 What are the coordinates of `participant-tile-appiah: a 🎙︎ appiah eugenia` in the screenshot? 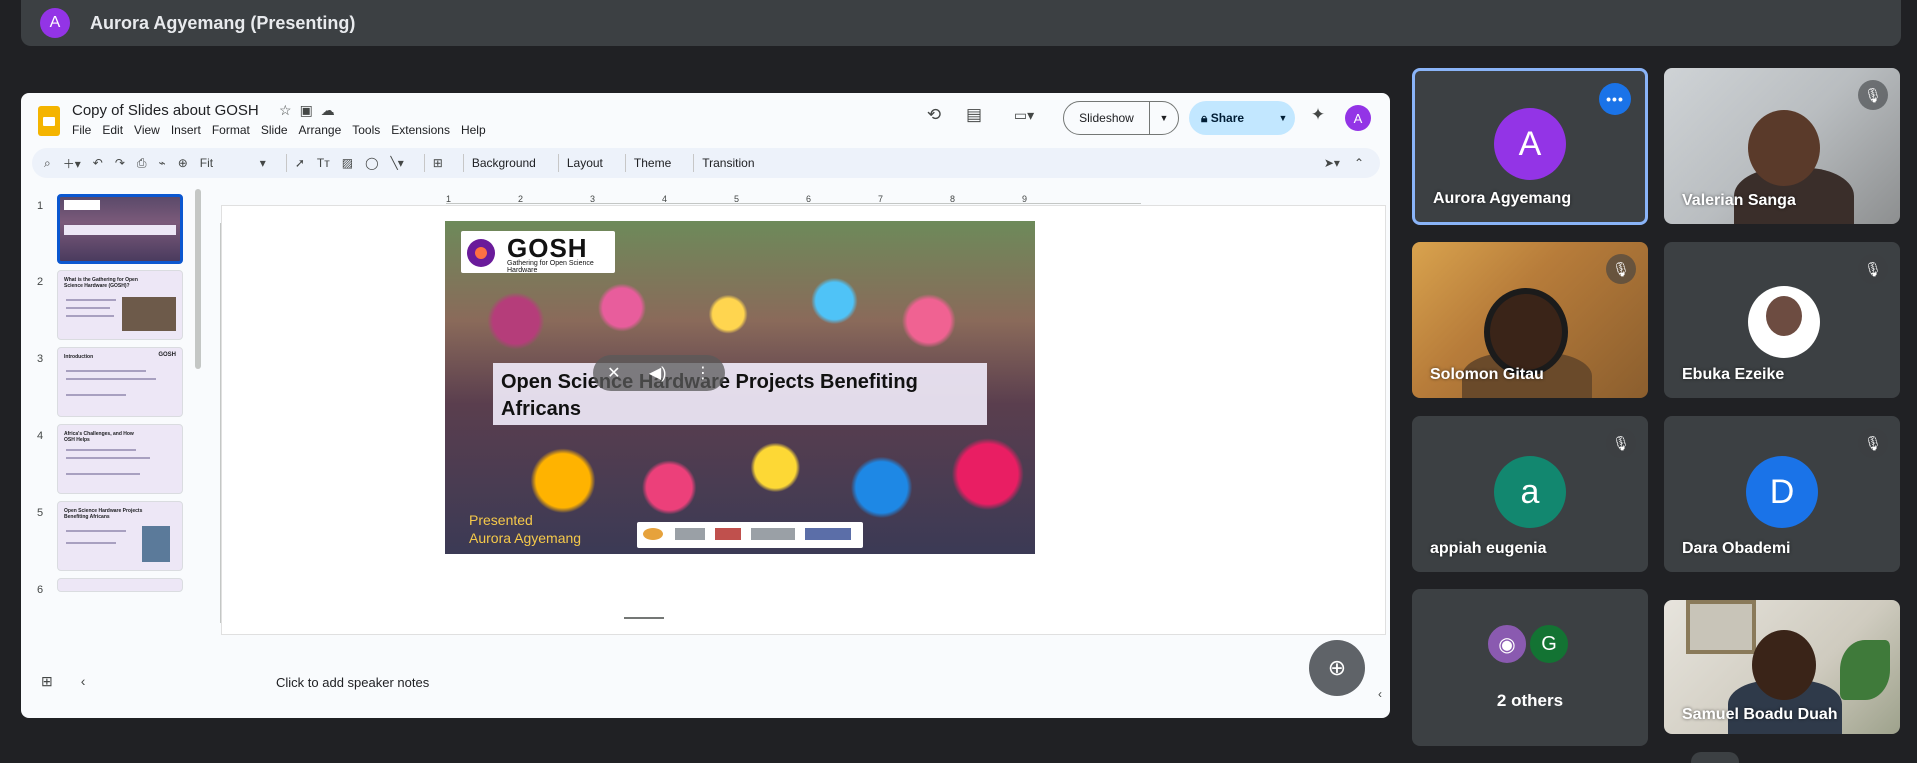 It's located at (1530, 494).